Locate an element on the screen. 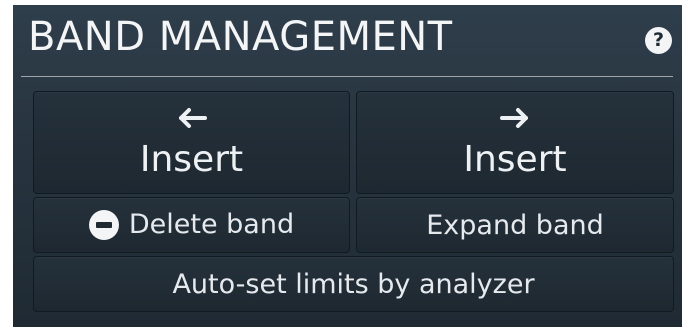 This screenshot has height=327, width=682. expand-band-button: Expand band is located at coordinates (515, 225).